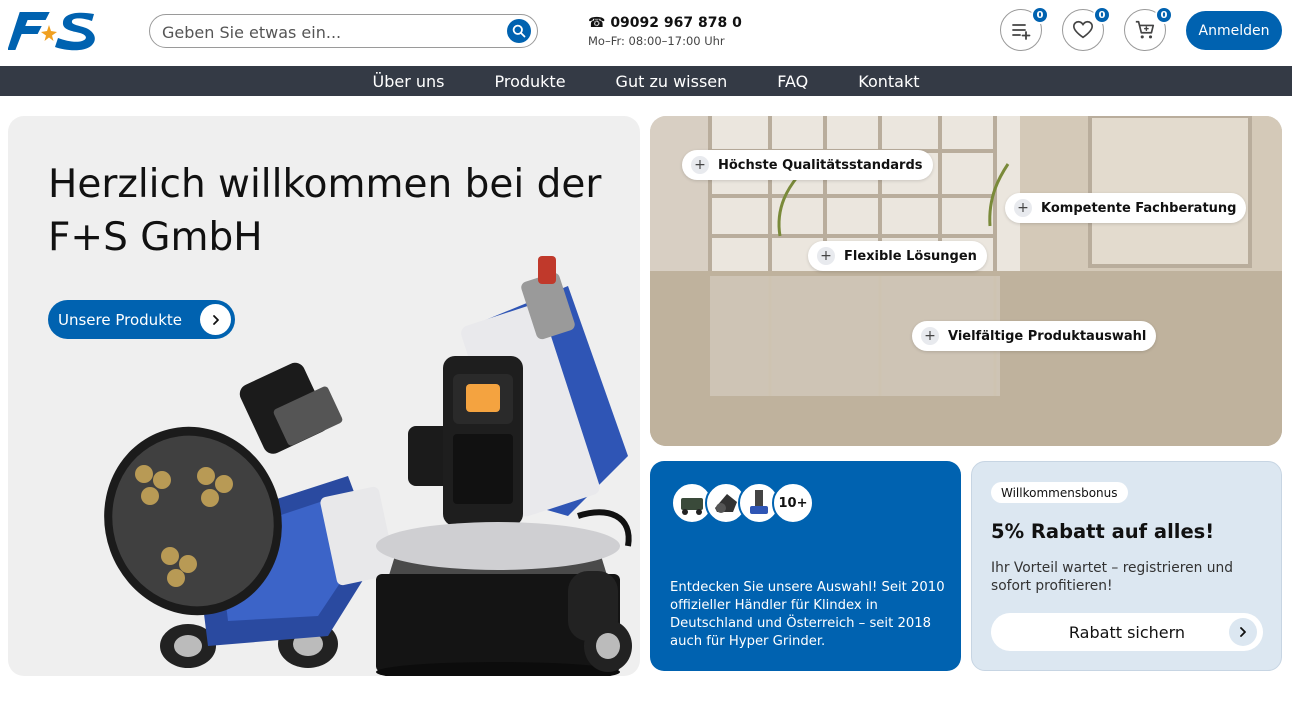 This screenshot has width=1292, height=701. Describe the element at coordinates (1083, 29) in the screenshot. I see `heart-icon` at that location.